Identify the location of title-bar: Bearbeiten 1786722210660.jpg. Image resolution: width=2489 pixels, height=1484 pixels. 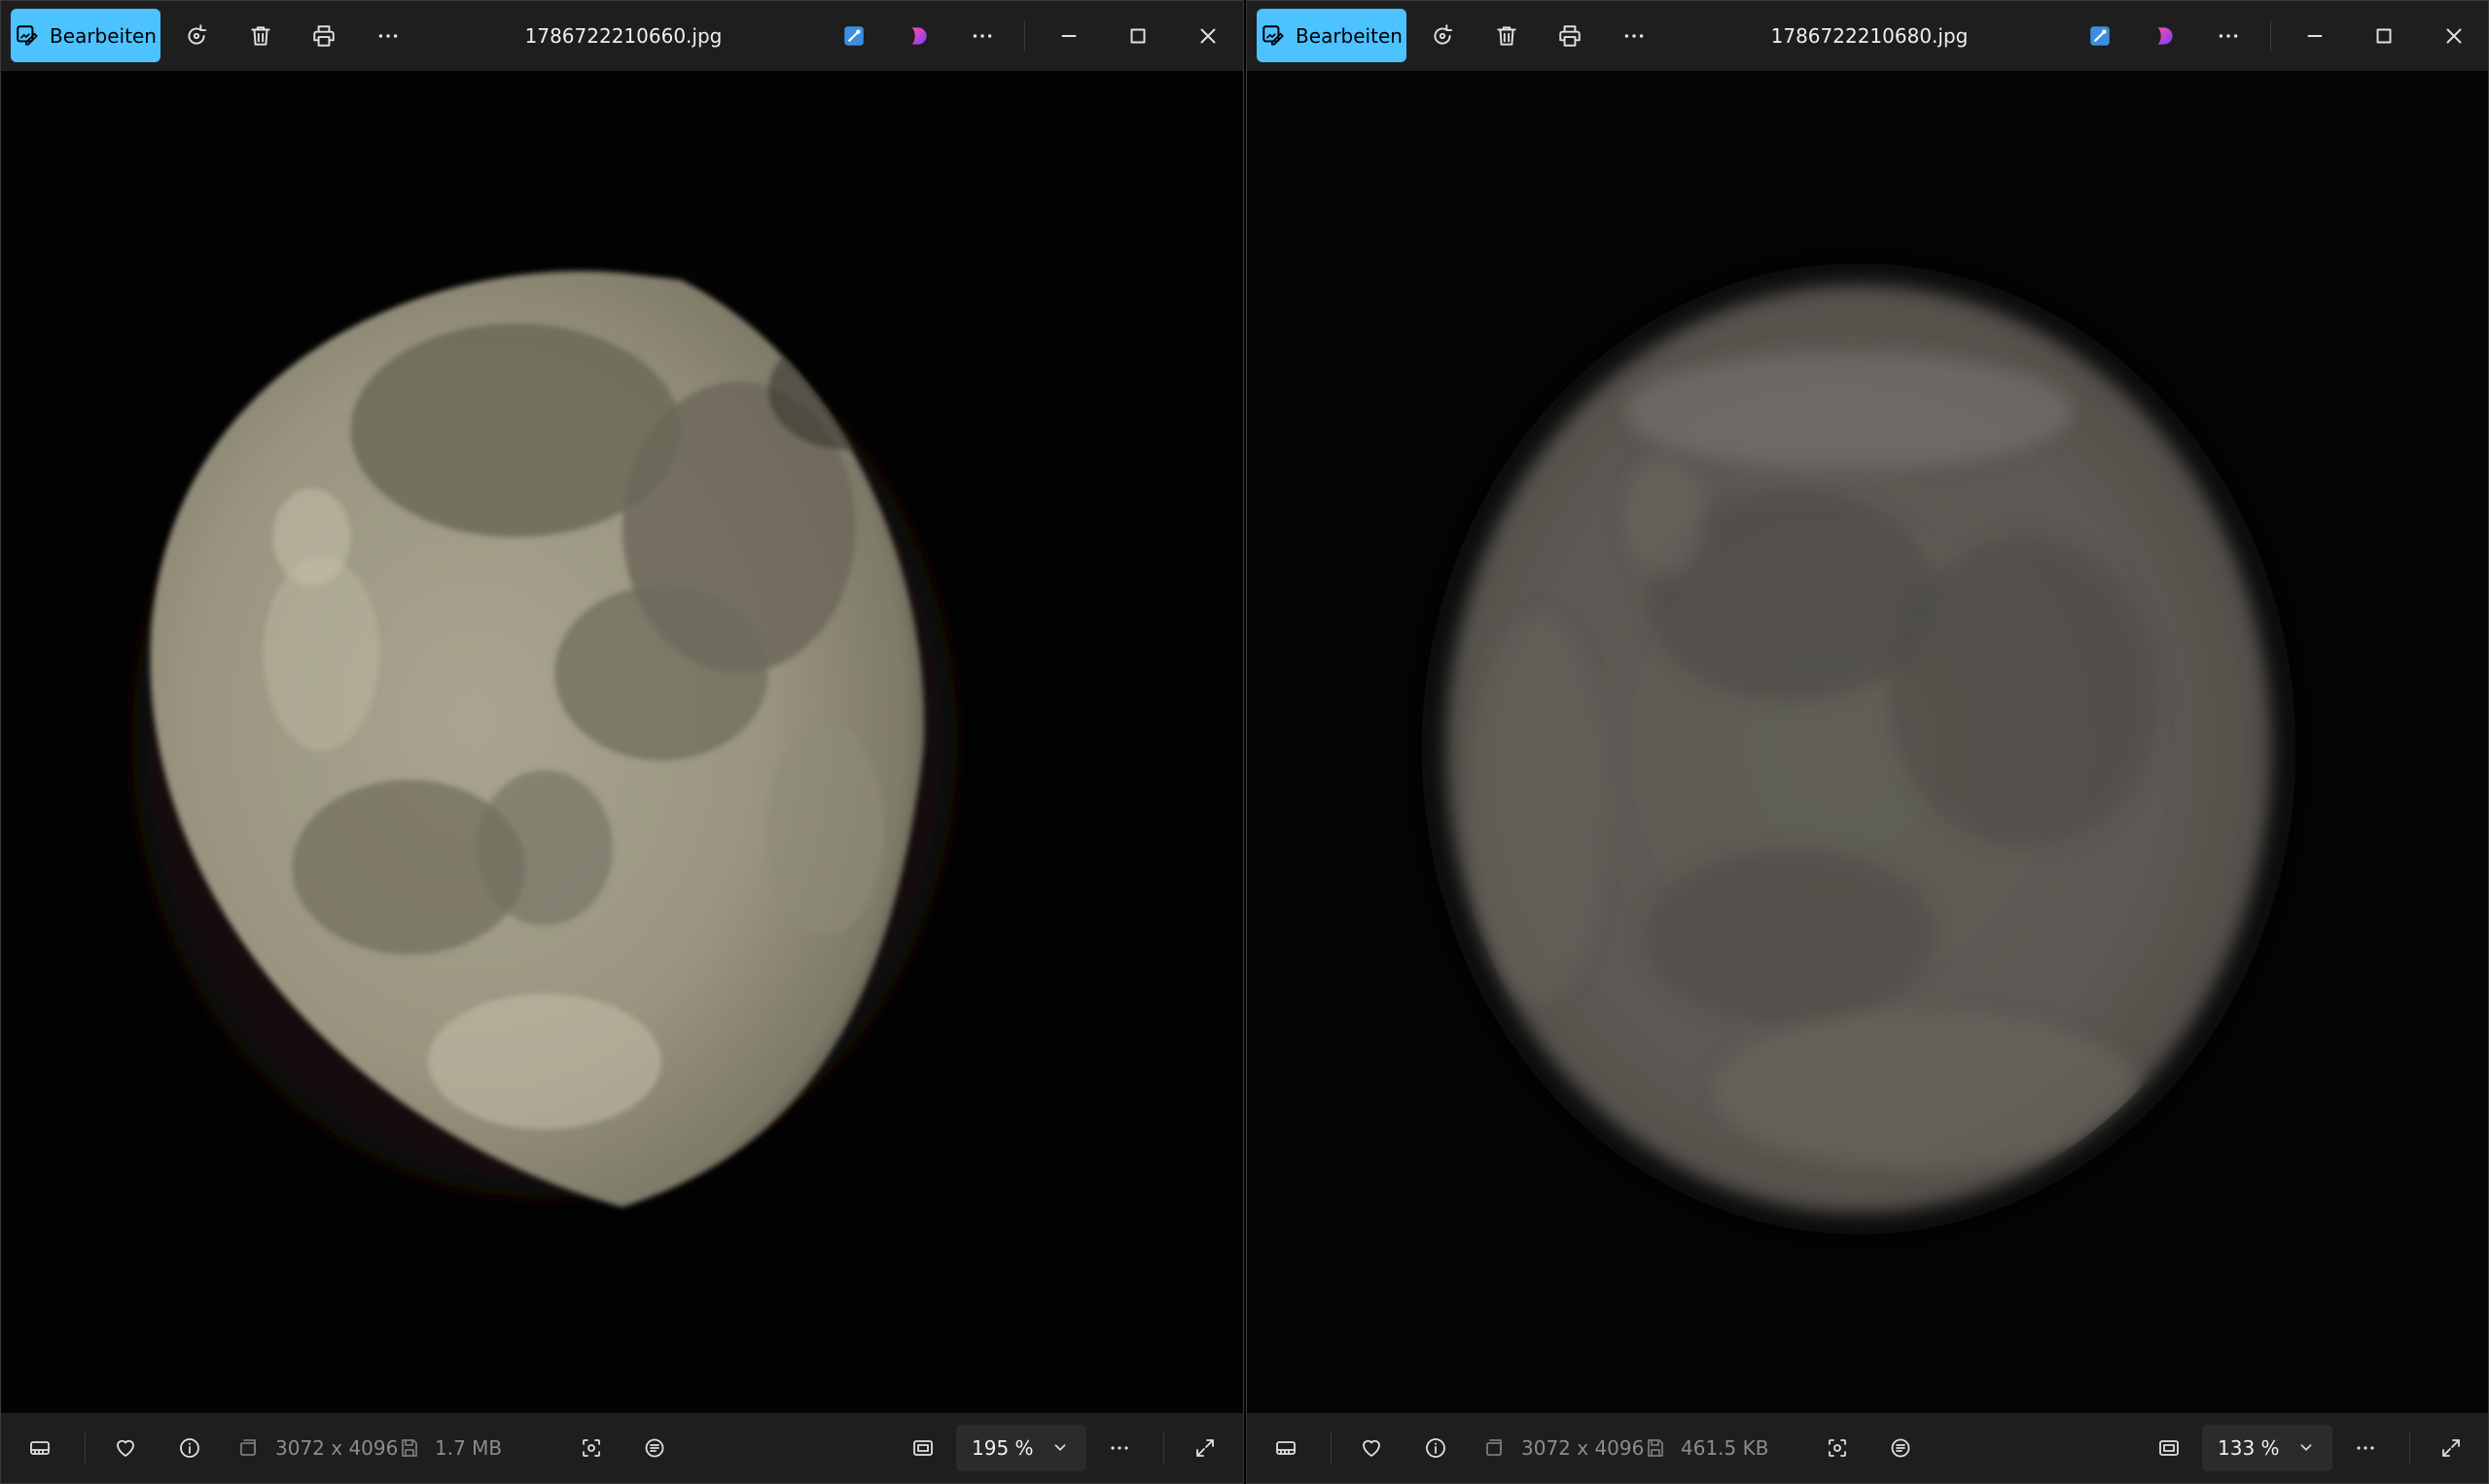
(622, 36).